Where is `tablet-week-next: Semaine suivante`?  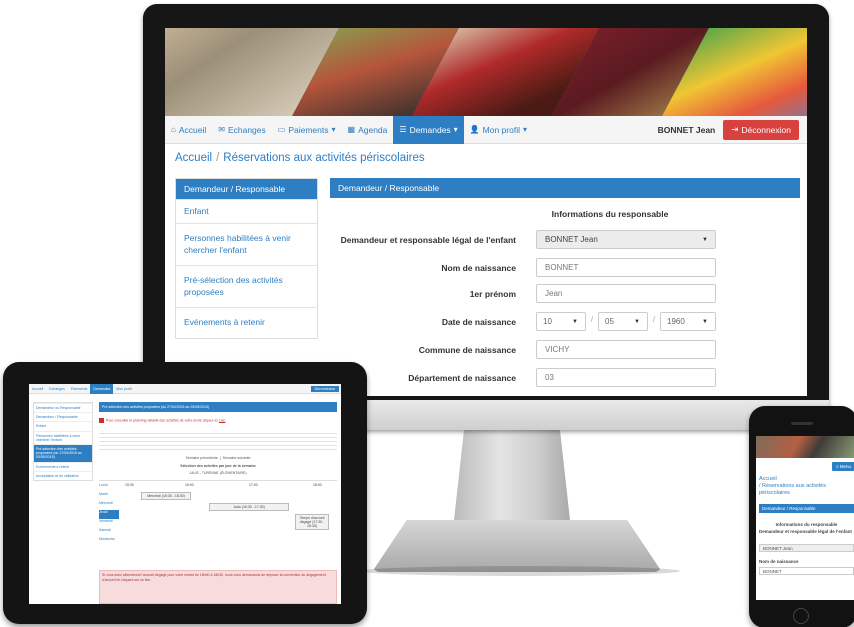
tablet-week-next: Semaine suivante is located at coordinates (237, 458).